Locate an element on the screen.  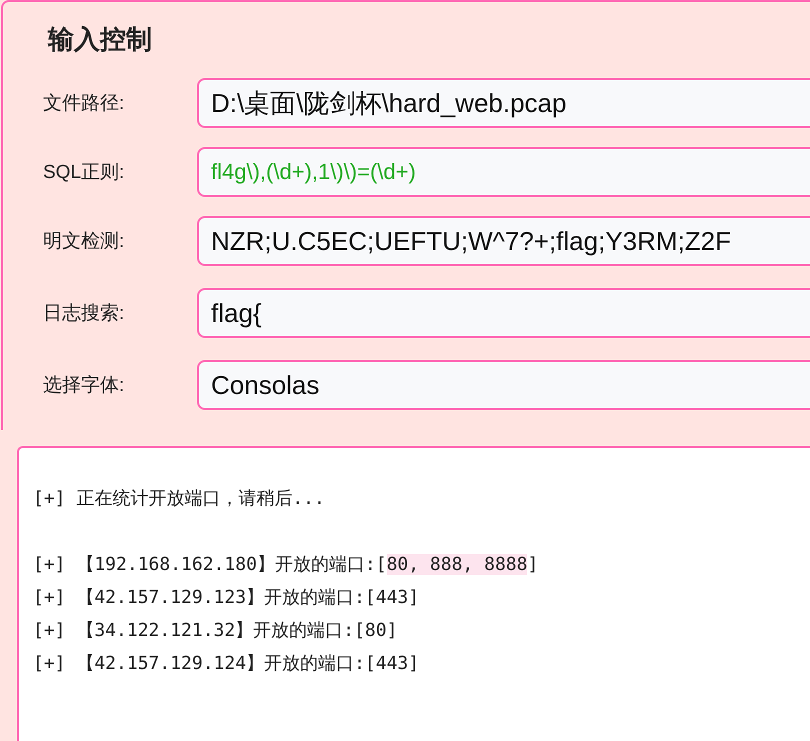
input-field: NZR;U.C5EC;UEFTU;W^7?+;flag;Y3RM;Z2F is located at coordinates (503, 241).